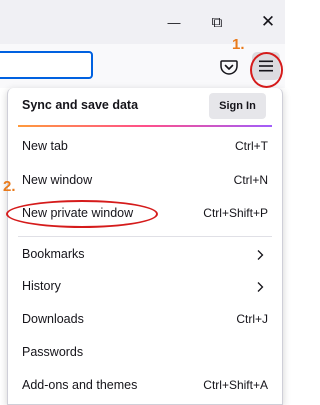 The width and height of the screenshot is (320, 405). What do you see at coordinates (45, 146) in the screenshot?
I see `menu-item-label: New tab` at bounding box center [45, 146].